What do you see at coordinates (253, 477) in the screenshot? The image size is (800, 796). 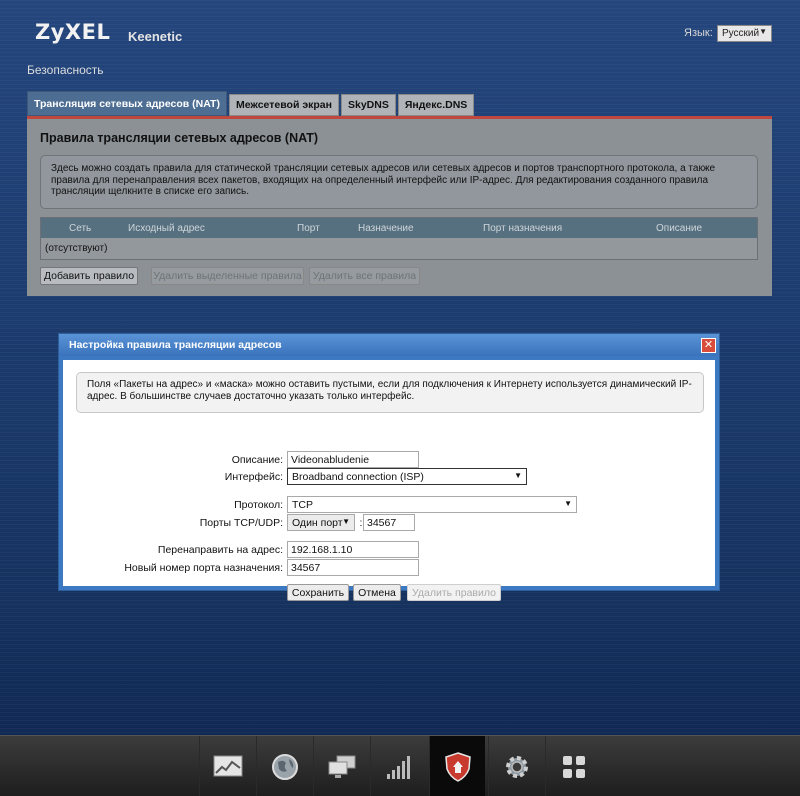 I see `interface-label: Интерфейс:` at bounding box center [253, 477].